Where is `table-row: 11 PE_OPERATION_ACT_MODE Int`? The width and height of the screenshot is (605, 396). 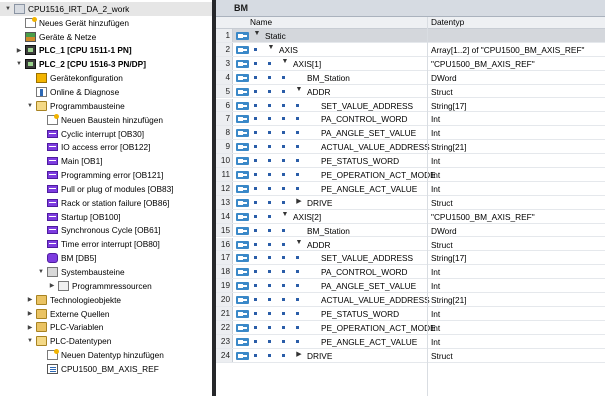 table-row: 11 PE_OPERATION_ACT_MODE Int is located at coordinates (410, 175).